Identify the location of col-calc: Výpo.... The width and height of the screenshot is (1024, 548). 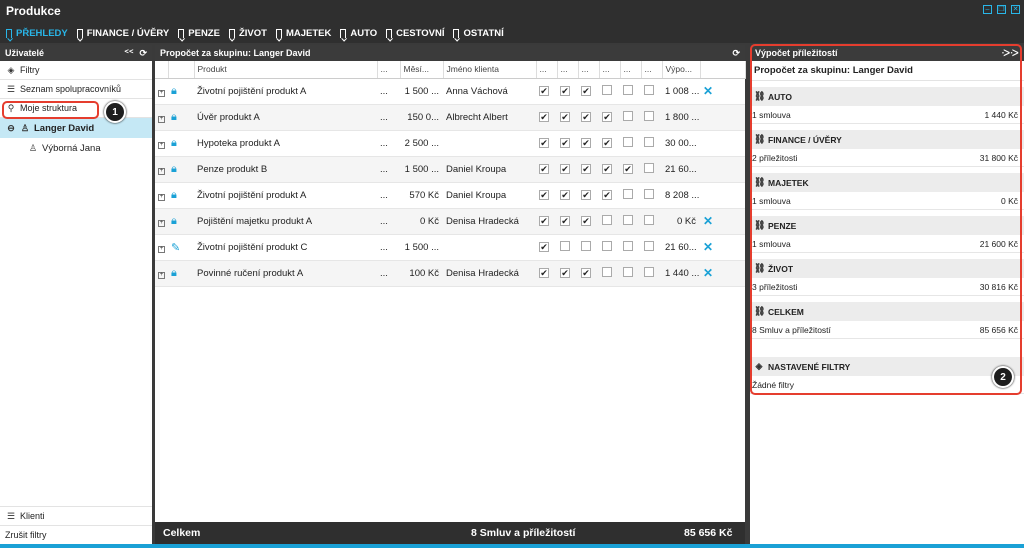
(681, 70).